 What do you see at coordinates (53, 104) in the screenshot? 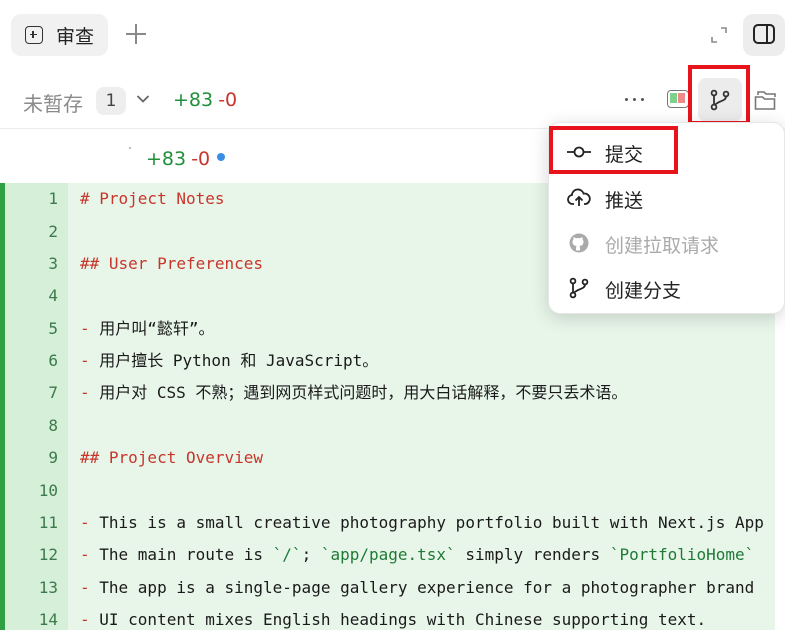
I see `unstaged-label: 未暂存` at bounding box center [53, 104].